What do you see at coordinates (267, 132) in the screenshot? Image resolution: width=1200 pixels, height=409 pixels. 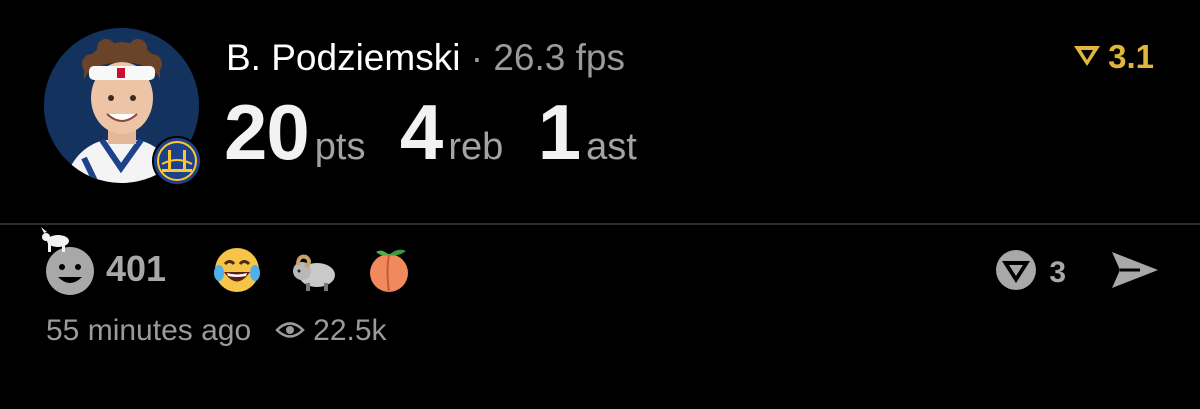 I see `stat-value: 20` at bounding box center [267, 132].